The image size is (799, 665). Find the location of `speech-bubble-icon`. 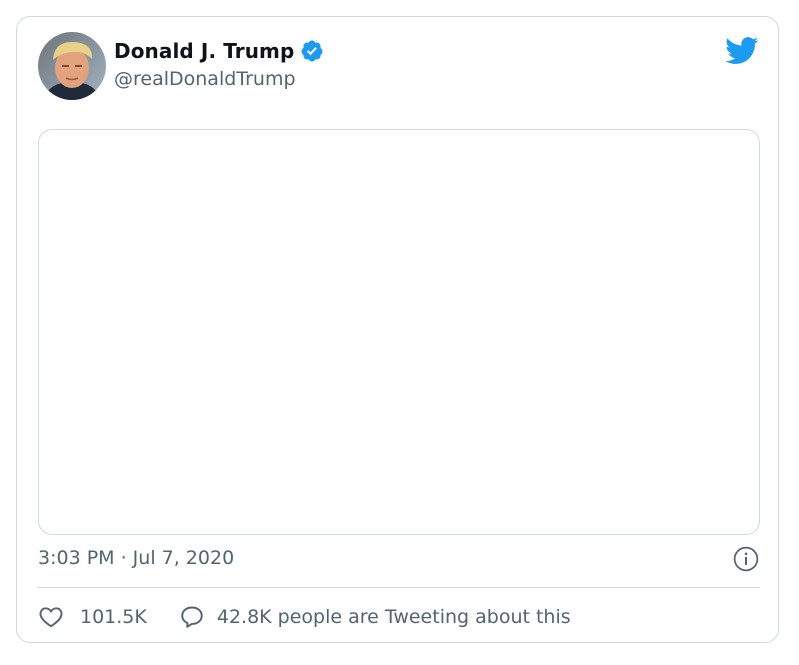

speech-bubble-icon is located at coordinates (192, 617).